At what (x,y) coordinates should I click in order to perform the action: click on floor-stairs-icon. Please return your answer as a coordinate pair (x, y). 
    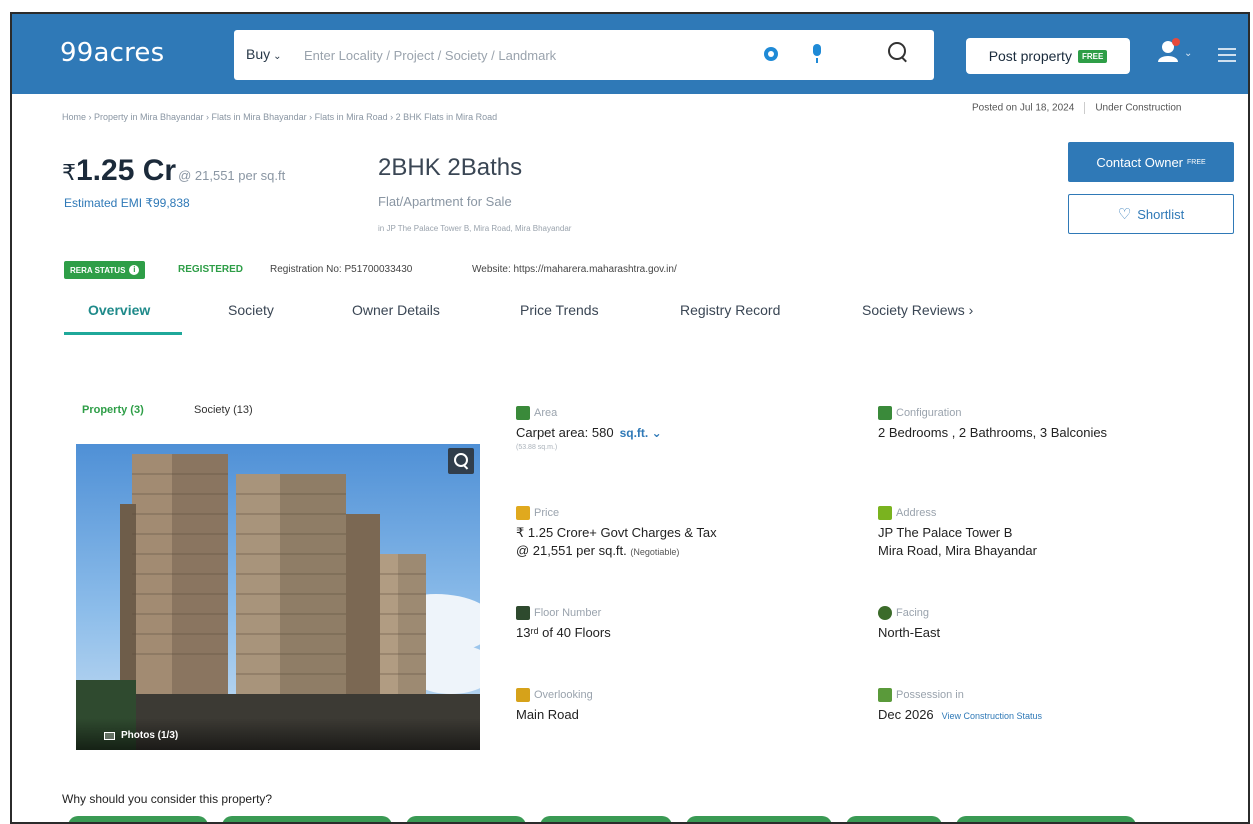
    Looking at the image, I should click on (523, 613).